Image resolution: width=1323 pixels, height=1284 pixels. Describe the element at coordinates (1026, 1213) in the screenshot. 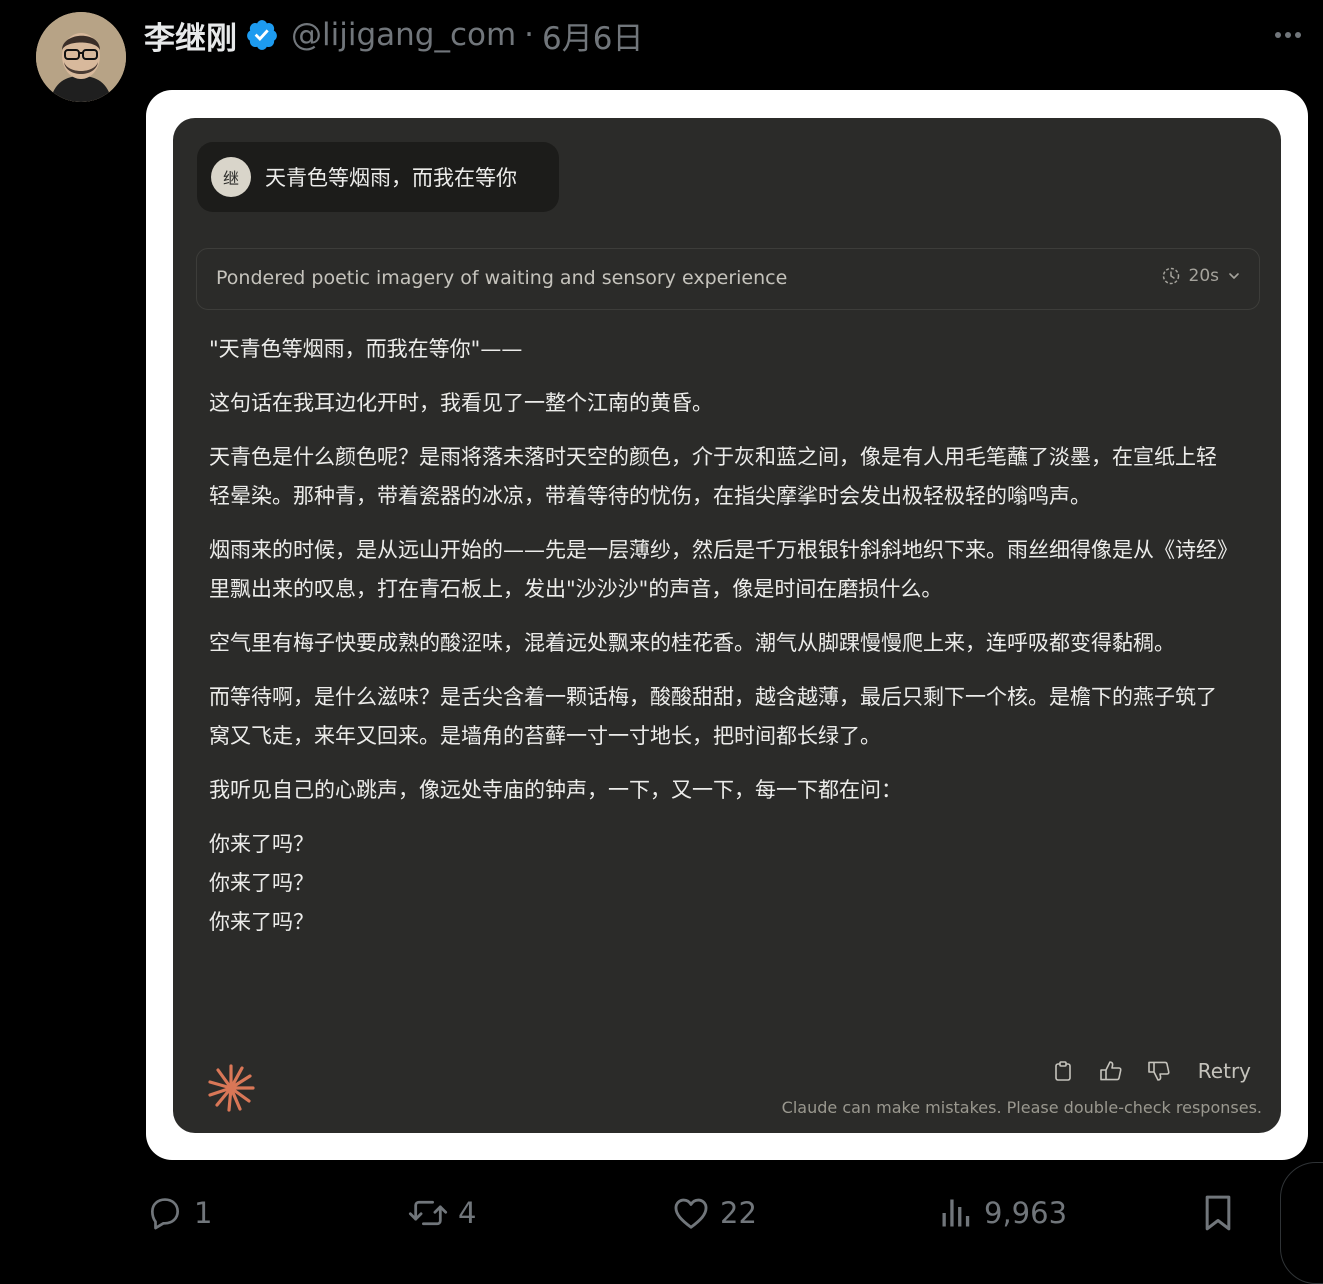

I see `view-count: 9,963` at that location.